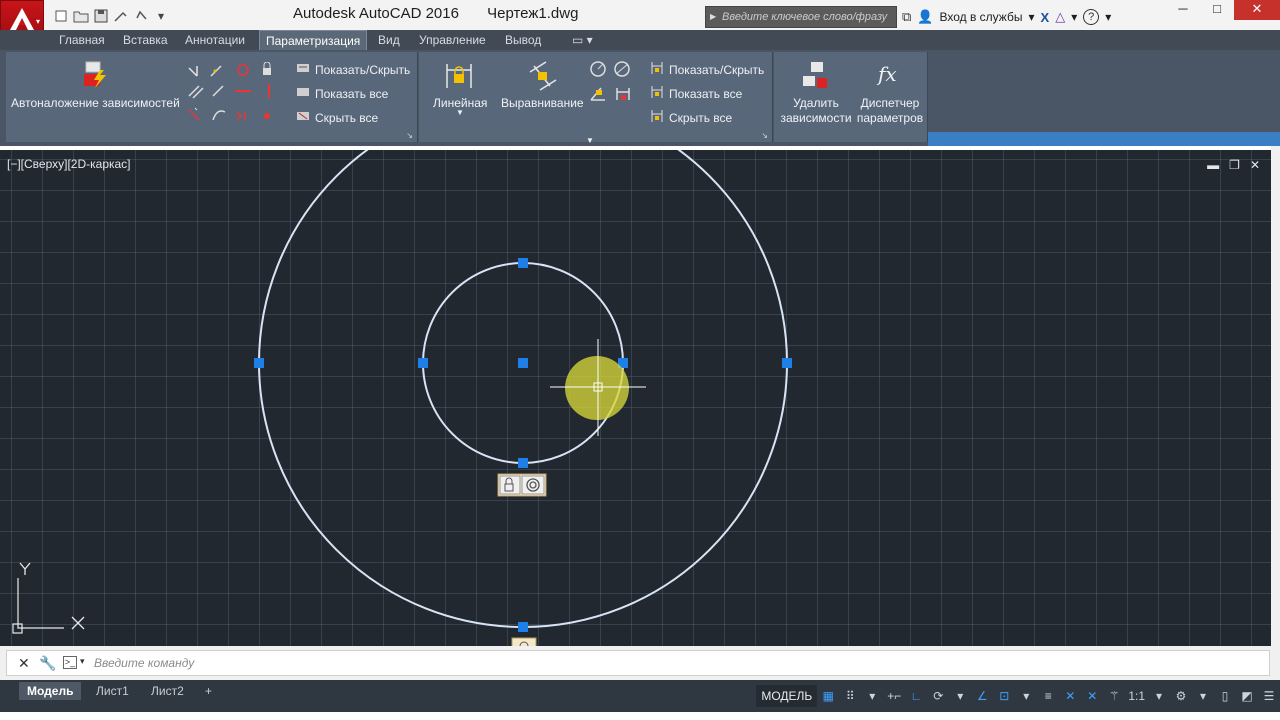 Image resolution: width=1280 pixels, height=720 pixels. Describe the element at coordinates (447, 13) in the screenshot. I see `window-title: Autodesk AutoCAD 2016 Чертеж1.dwg` at that location.